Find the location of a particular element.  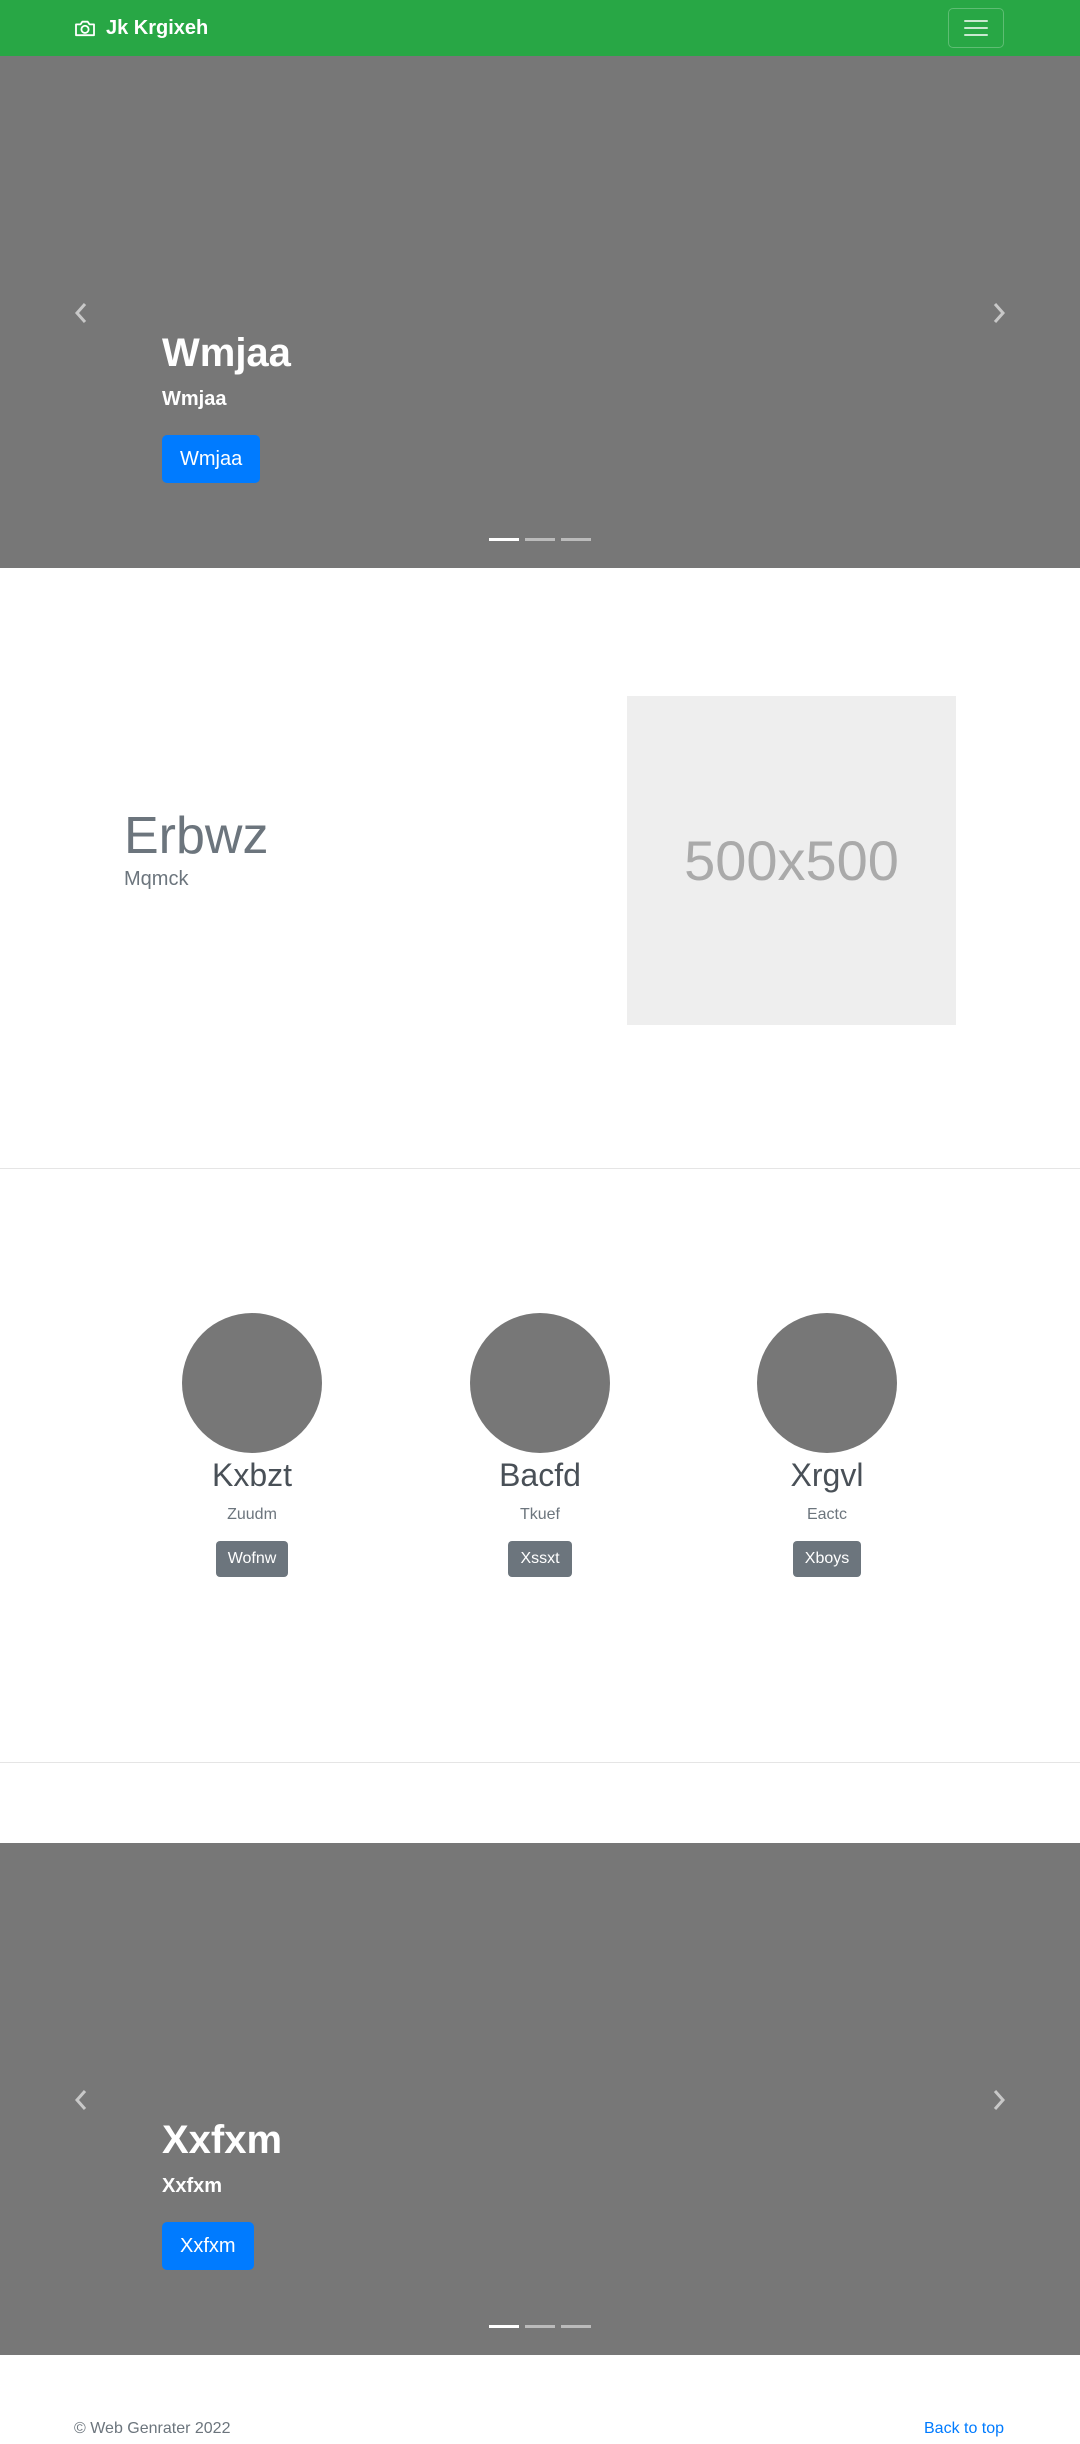

carousel-title: Wmjaa is located at coordinates (226, 353).